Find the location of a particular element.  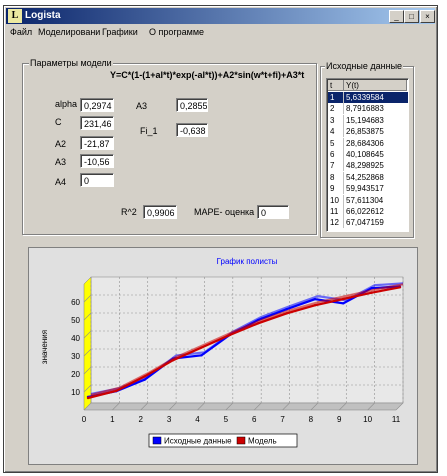

cell-y: 66,022612 is located at coordinates (375, 211).